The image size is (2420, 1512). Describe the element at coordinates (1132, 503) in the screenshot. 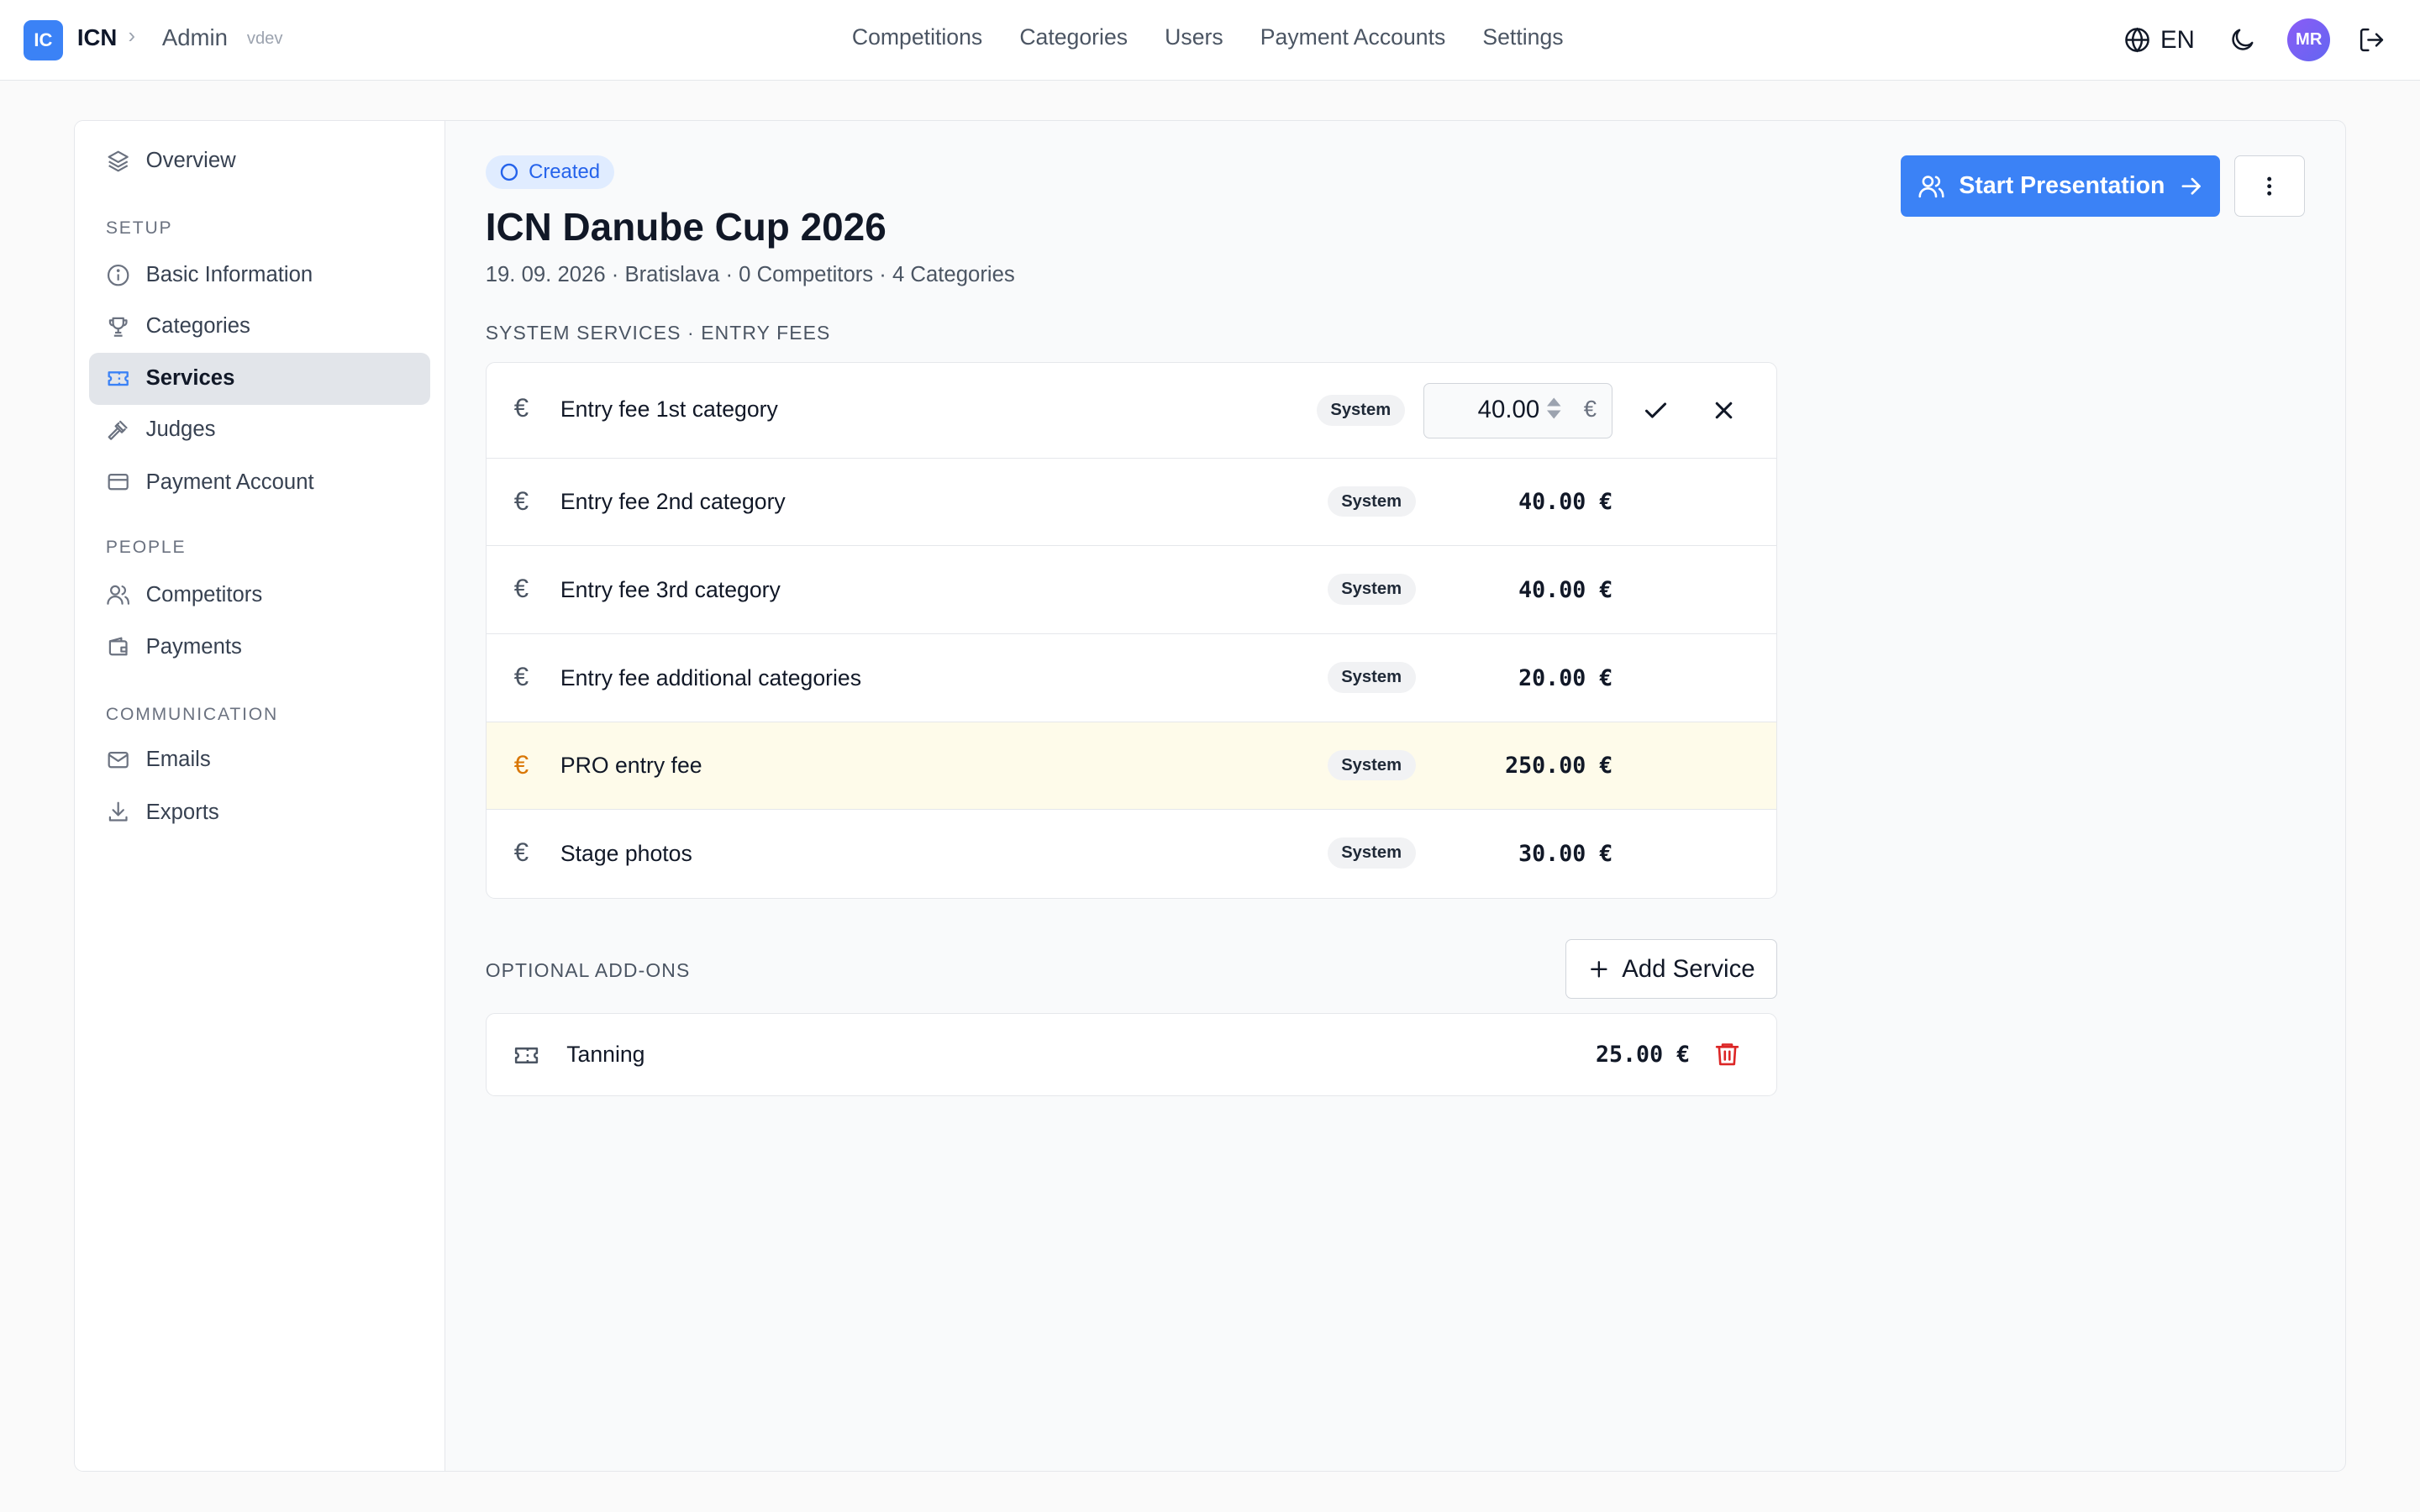

I see `service-row: € Entry fee 2nd category System 40.00 €` at that location.